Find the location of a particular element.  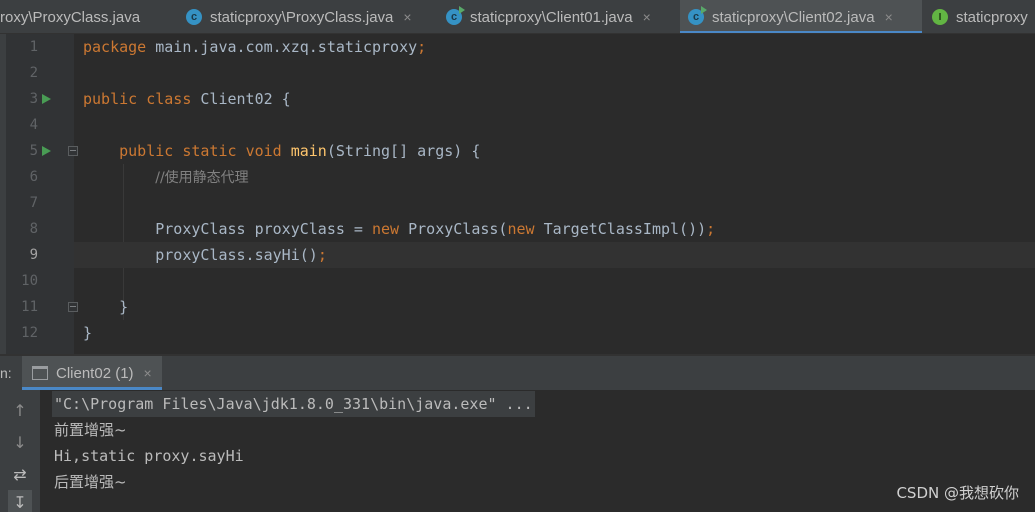

tab-staticproxy-proxyclass: staticproxy\ProxyClass.java × is located at coordinates (307, 16).